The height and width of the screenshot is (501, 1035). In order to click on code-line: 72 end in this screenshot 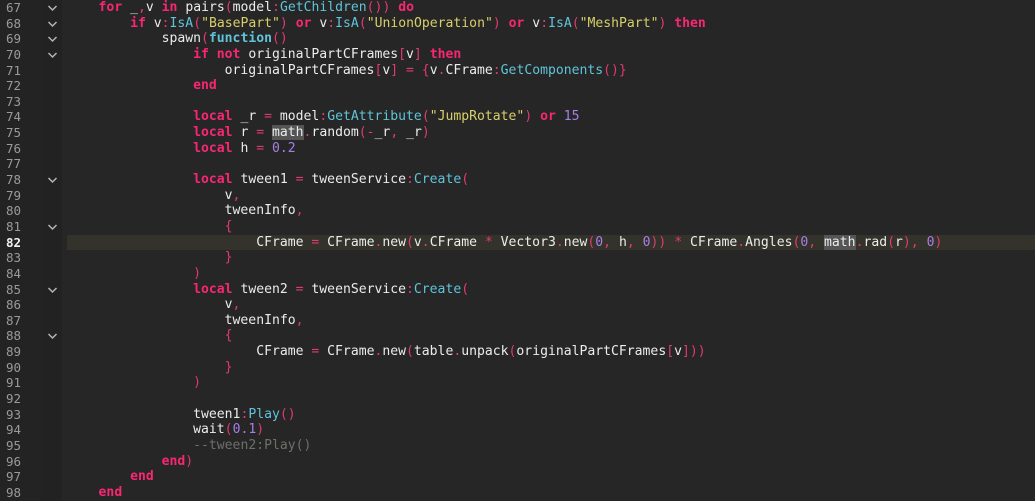, I will do `click(517, 86)`.